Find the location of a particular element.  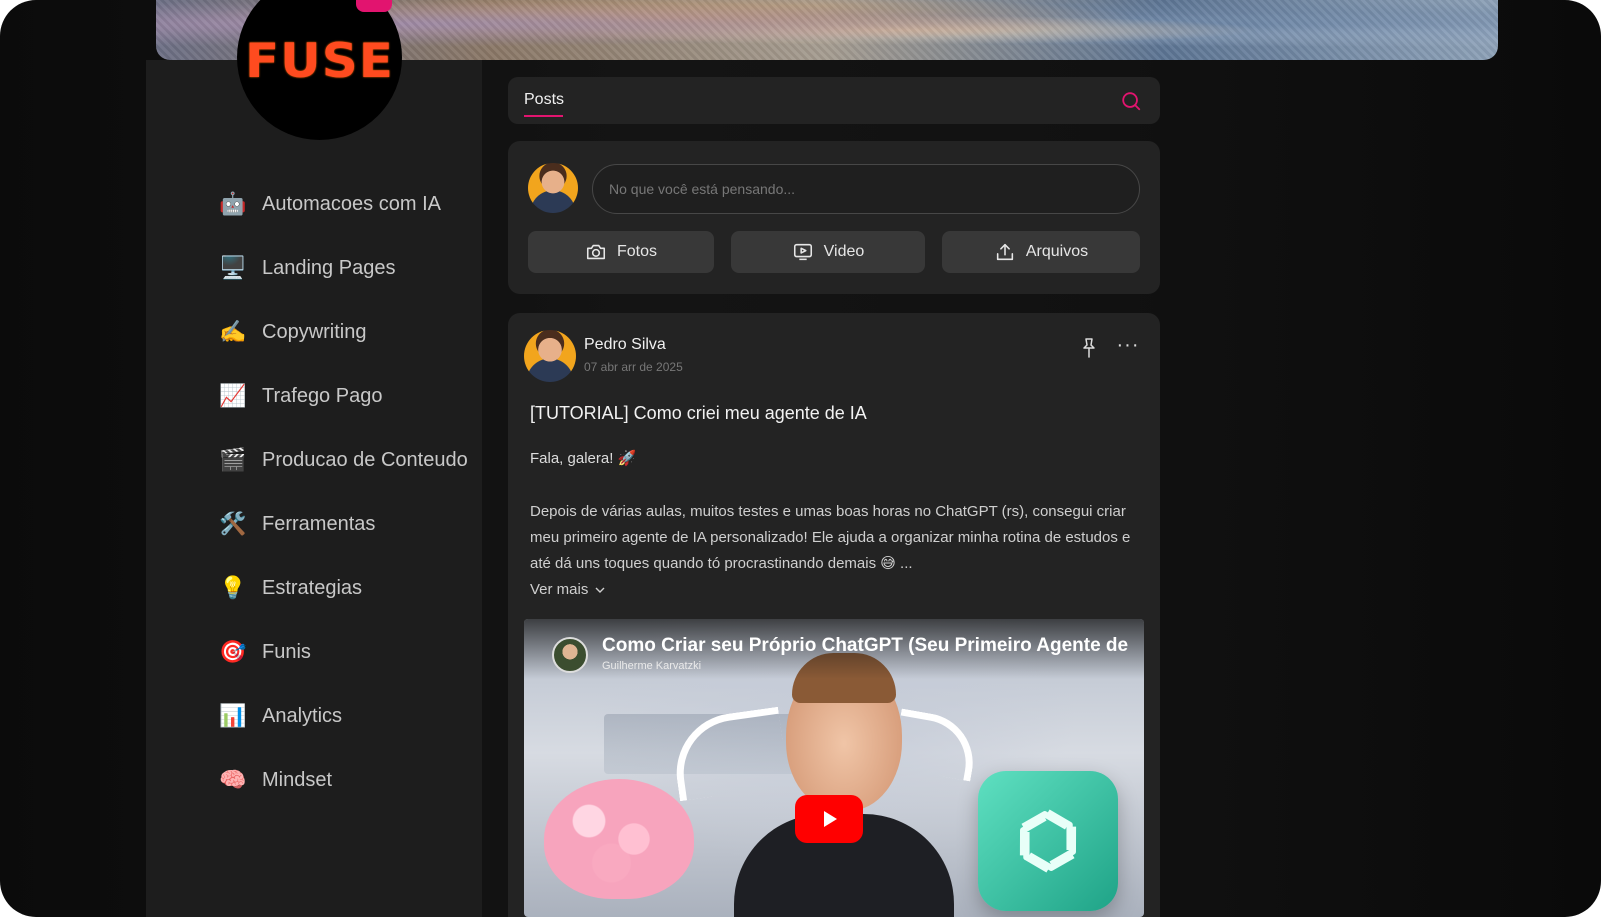

bar-chart-icon: 📊 is located at coordinates (233, 715).